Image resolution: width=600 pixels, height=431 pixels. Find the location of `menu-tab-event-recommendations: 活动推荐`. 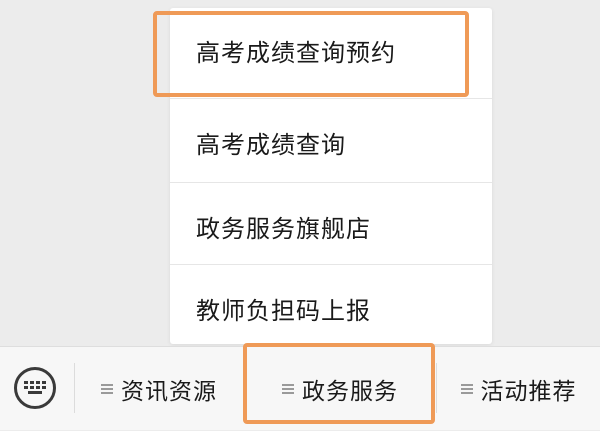

menu-tab-event-recommendations: 活动推荐 is located at coordinates (518, 389).